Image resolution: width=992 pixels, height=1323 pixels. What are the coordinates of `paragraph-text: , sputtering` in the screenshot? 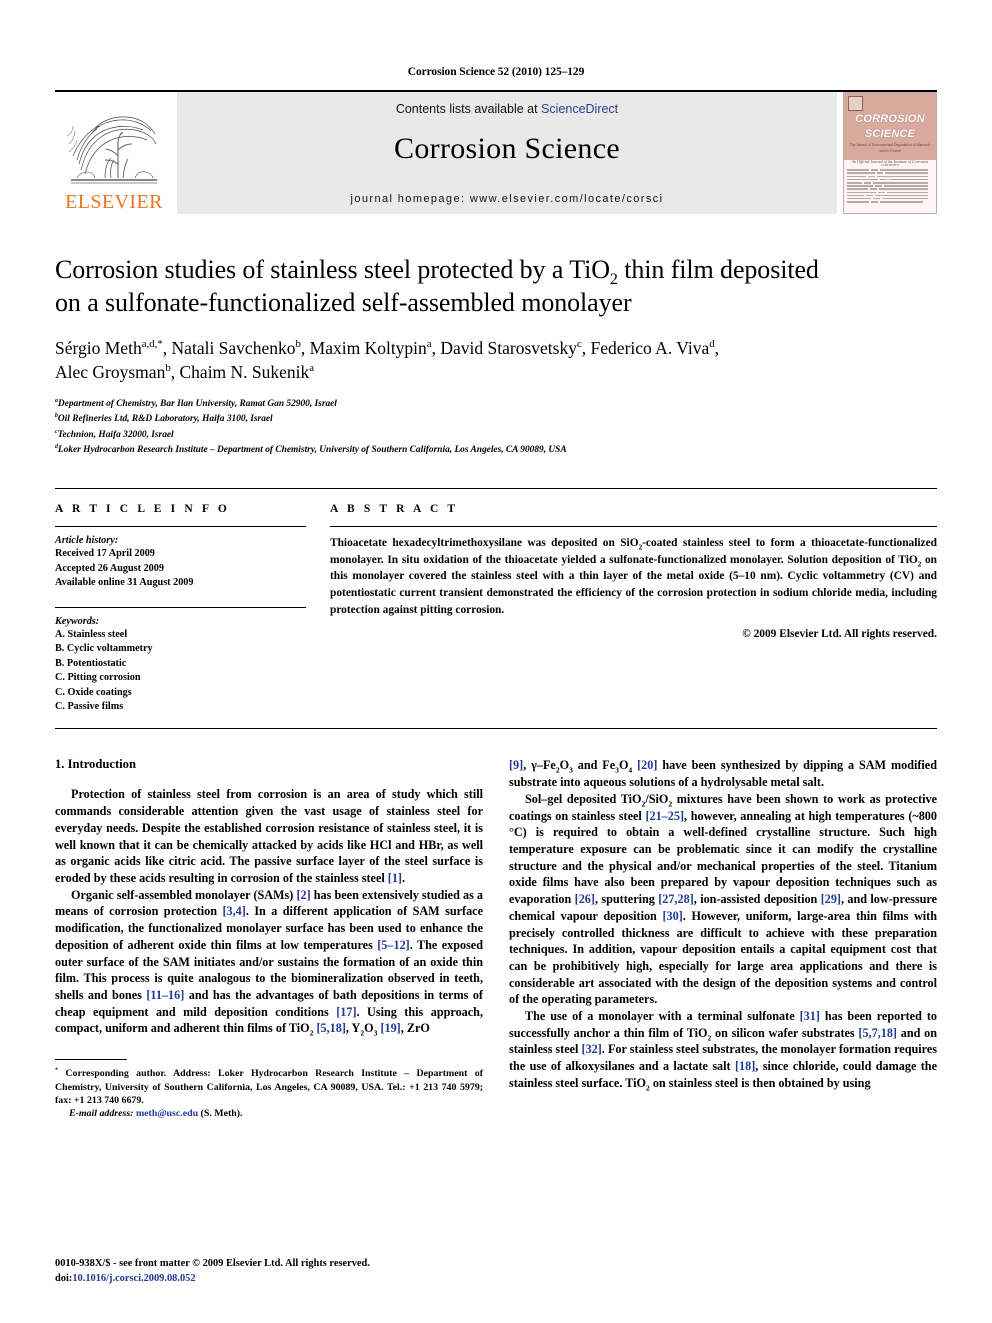 It's located at (626, 899).